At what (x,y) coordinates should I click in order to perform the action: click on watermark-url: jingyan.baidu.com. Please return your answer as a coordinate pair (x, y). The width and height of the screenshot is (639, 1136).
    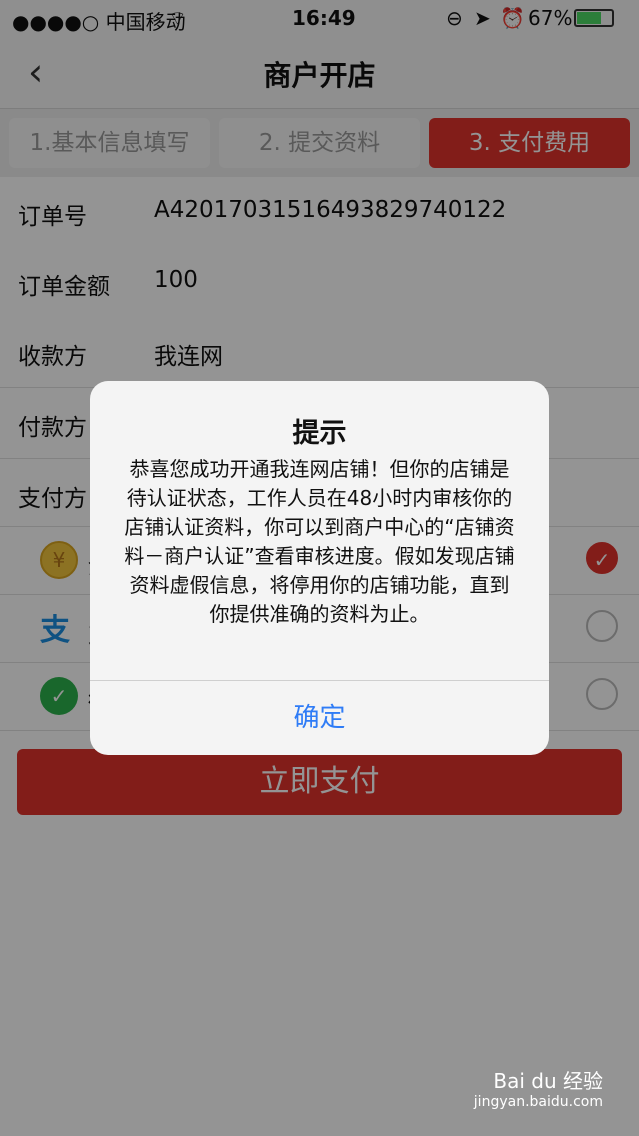
    Looking at the image, I should click on (538, 1102).